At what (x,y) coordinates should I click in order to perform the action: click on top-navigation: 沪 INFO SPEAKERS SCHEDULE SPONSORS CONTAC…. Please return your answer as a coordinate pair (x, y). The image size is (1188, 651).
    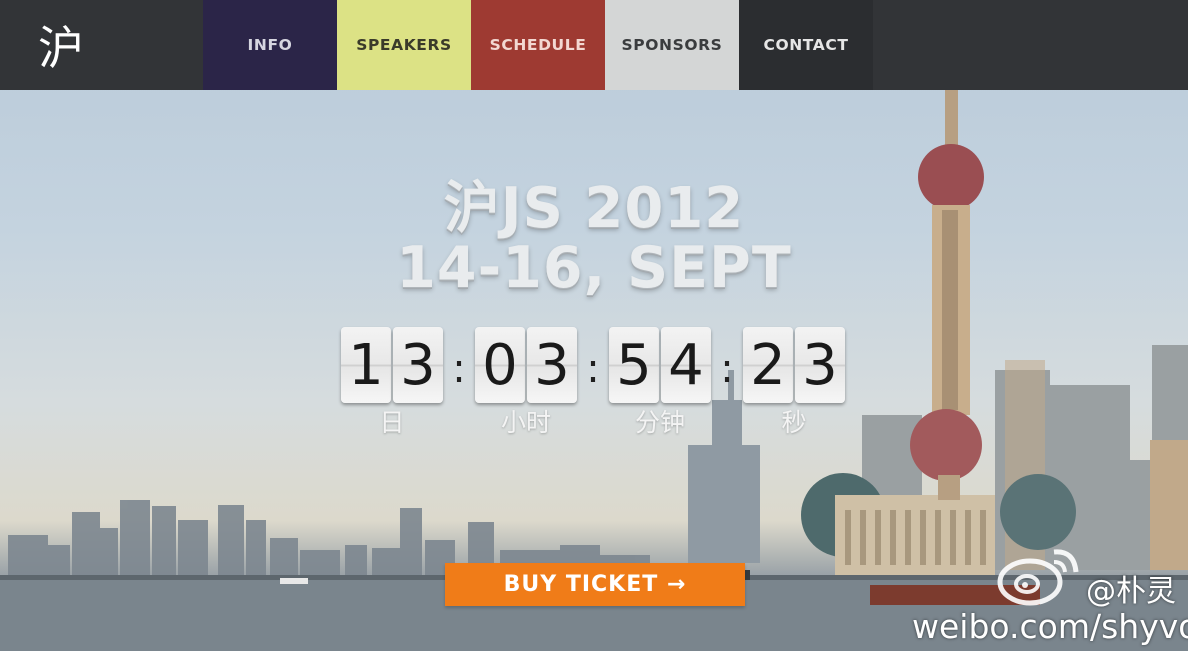
    Looking at the image, I should click on (594, 45).